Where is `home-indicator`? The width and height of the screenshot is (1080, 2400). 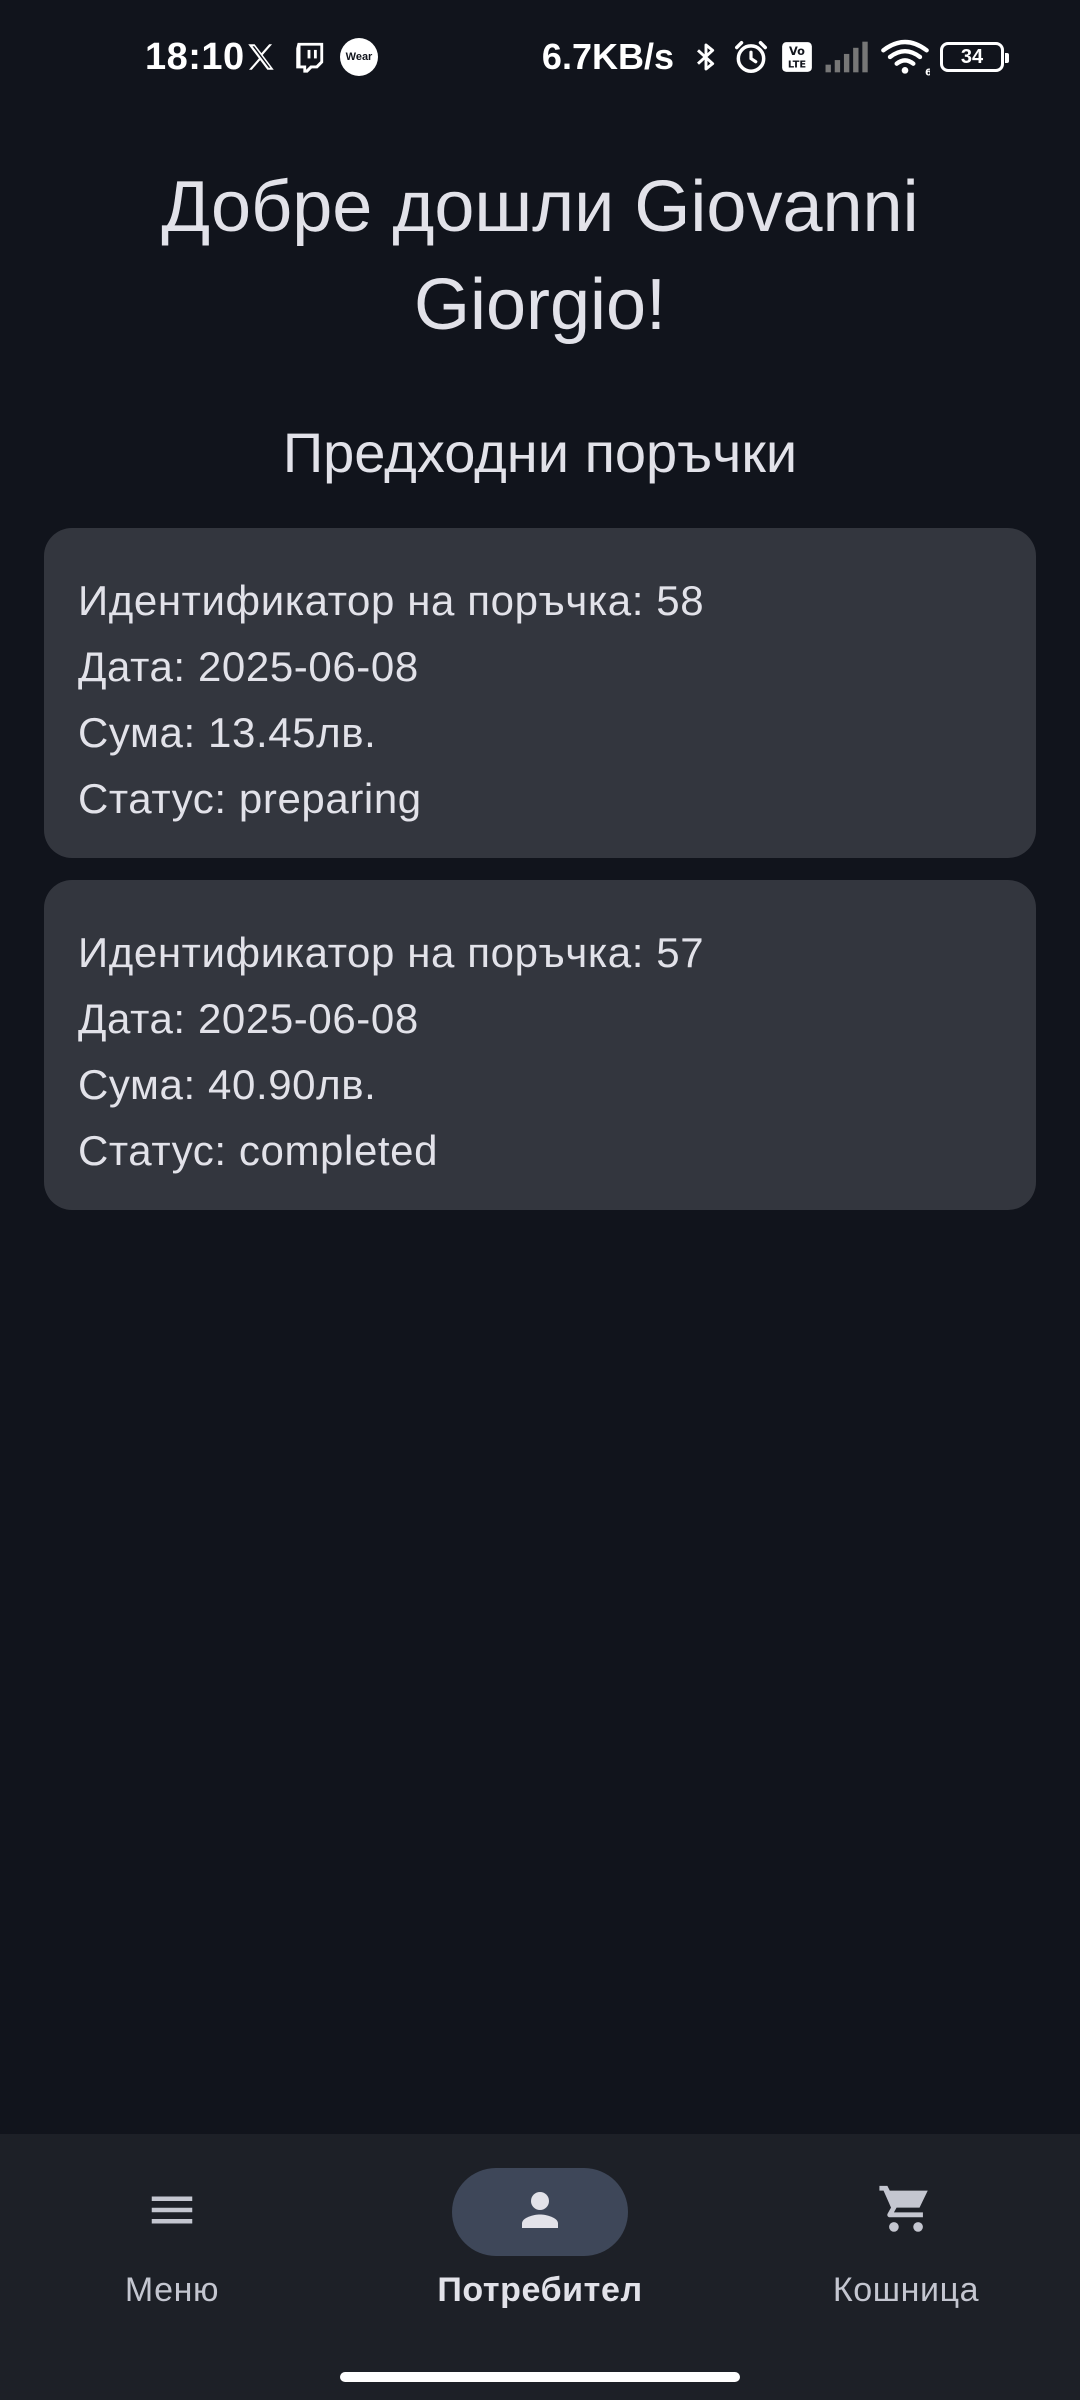 home-indicator is located at coordinates (540, 2377).